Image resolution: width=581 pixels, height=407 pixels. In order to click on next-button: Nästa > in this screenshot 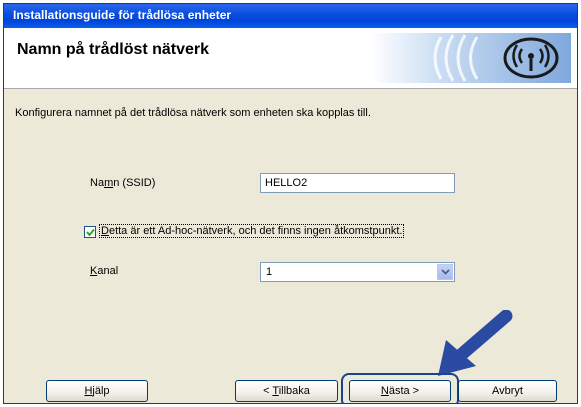, I will do `click(400, 391)`.